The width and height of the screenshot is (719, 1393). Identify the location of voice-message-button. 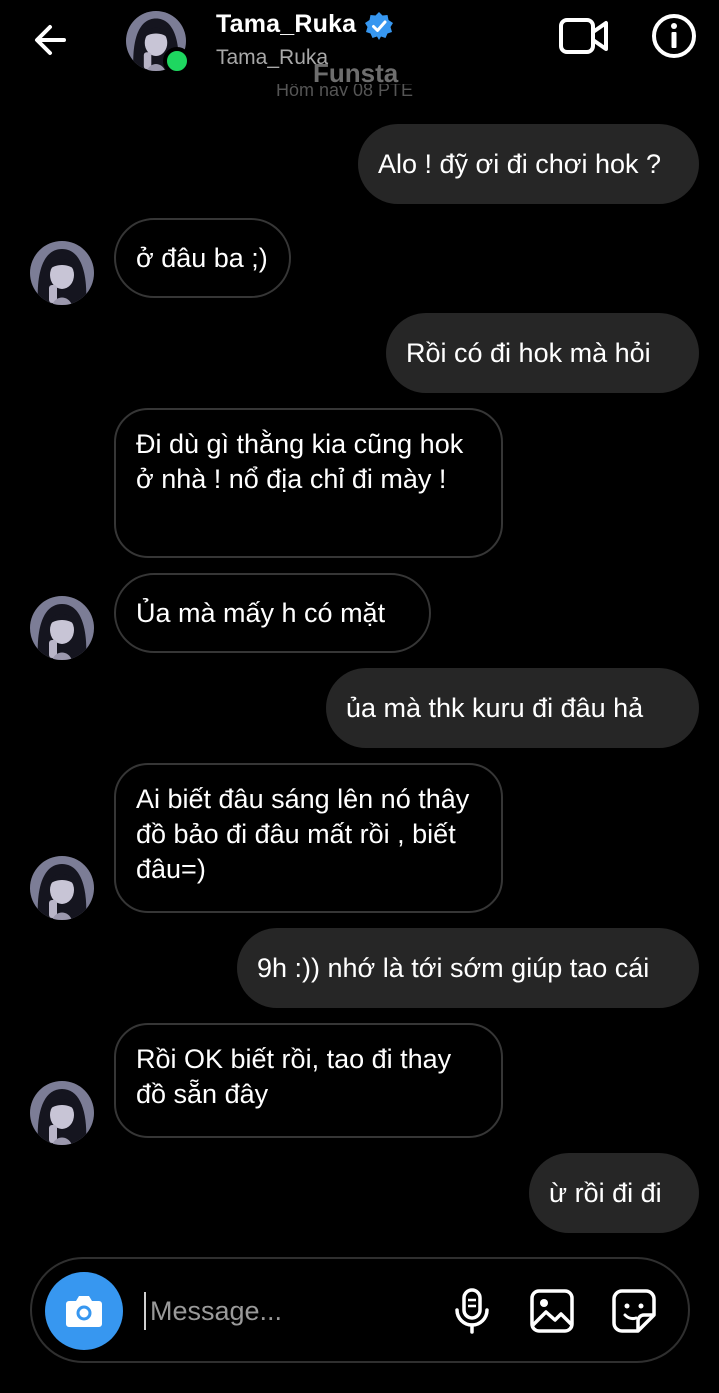
(472, 1311).